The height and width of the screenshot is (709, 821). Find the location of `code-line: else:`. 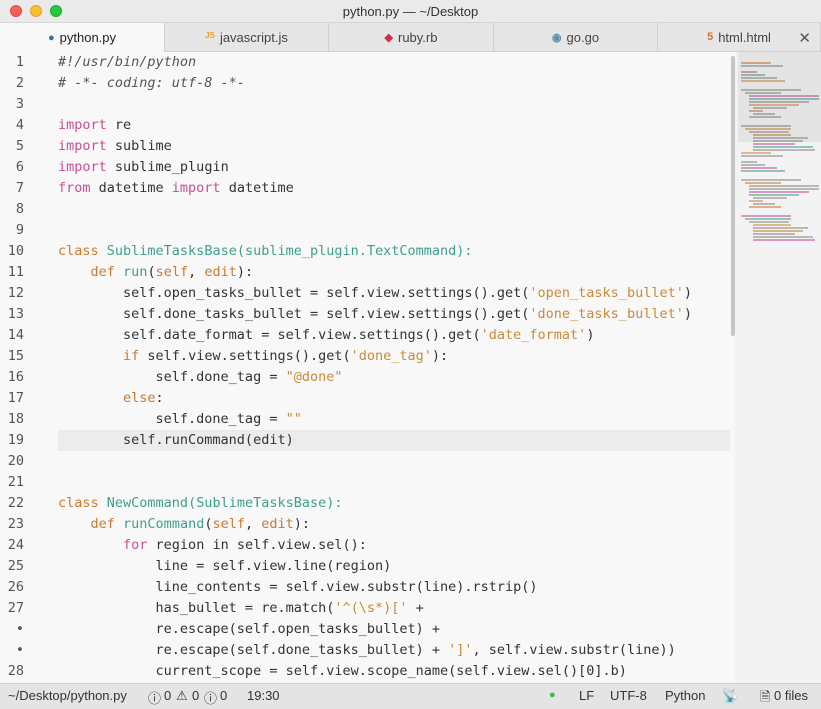

code-line: else: is located at coordinates (111, 398).